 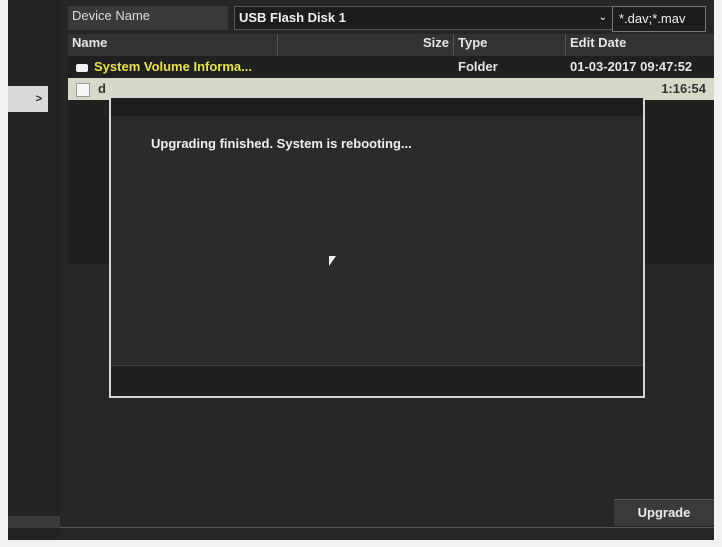 What do you see at coordinates (83, 89) in the screenshot?
I see `row-checkbox` at bounding box center [83, 89].